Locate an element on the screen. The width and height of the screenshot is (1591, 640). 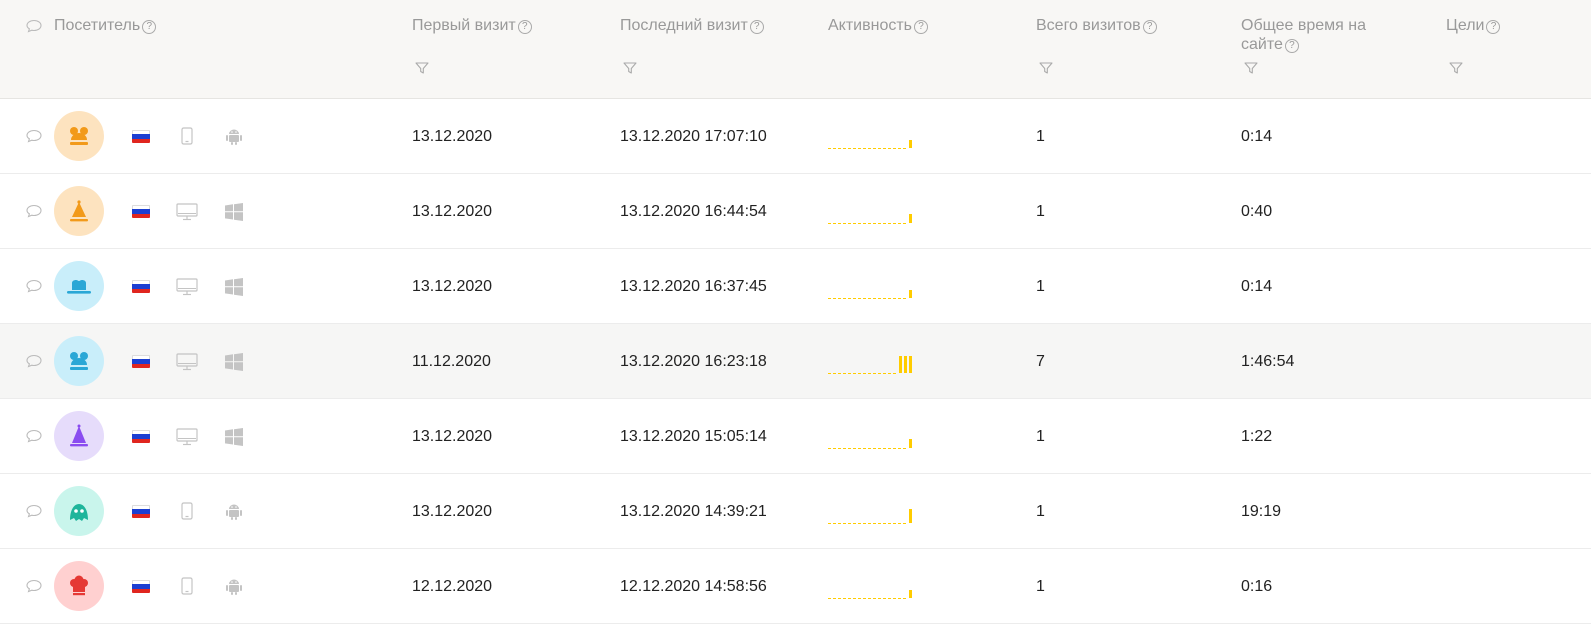
windows-icon is located at coordinates (234, 212).